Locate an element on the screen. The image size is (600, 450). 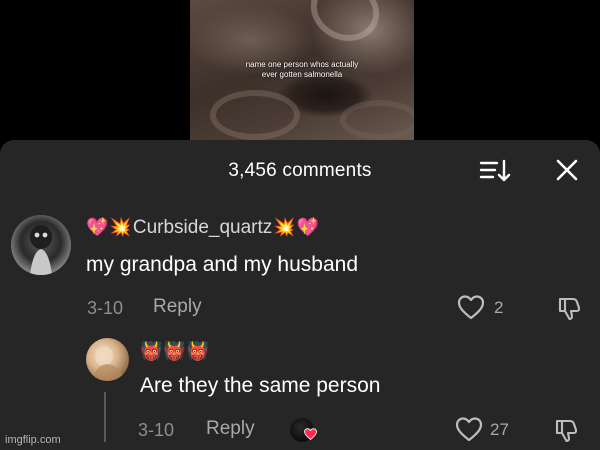
comment-username: 👹 👹 👹 is located at coordinates (174, 352).